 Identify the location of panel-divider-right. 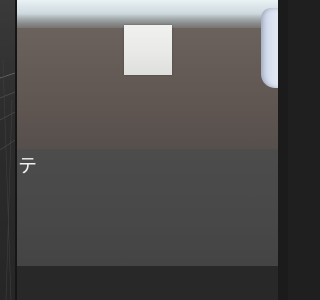
(283, 150).